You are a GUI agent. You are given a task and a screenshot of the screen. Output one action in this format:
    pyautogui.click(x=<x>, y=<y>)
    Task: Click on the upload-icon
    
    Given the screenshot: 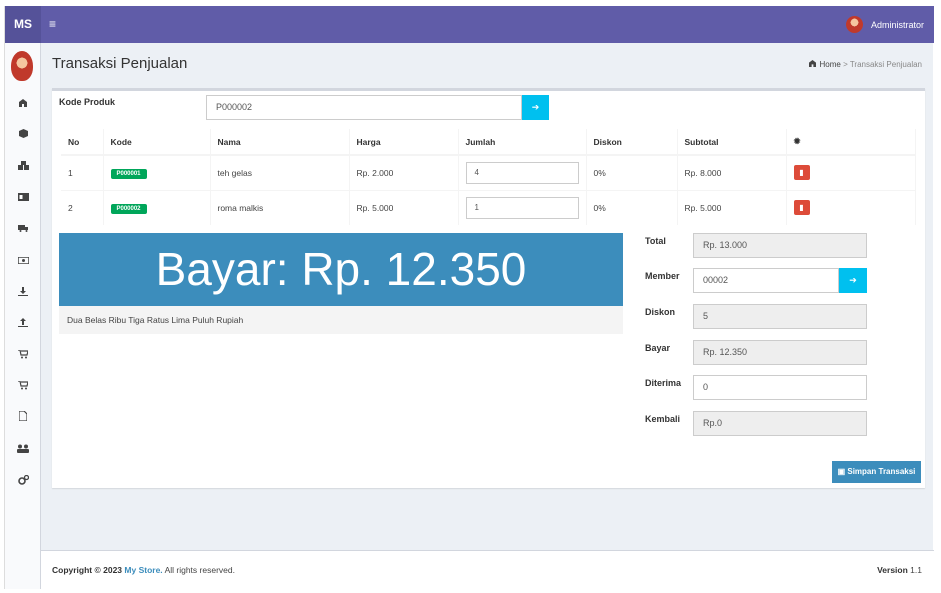 What is the action you would take?
    pyautogui.click(x=23, y=324)
    